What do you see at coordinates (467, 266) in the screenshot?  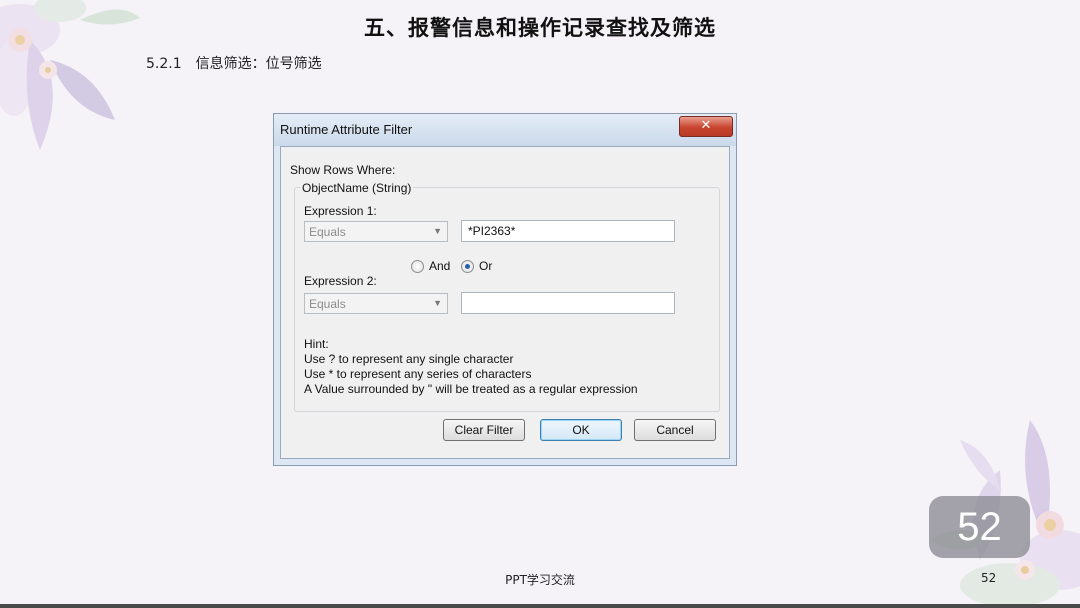 I see `radio-checked-icon` at bounding box center [467, 266].